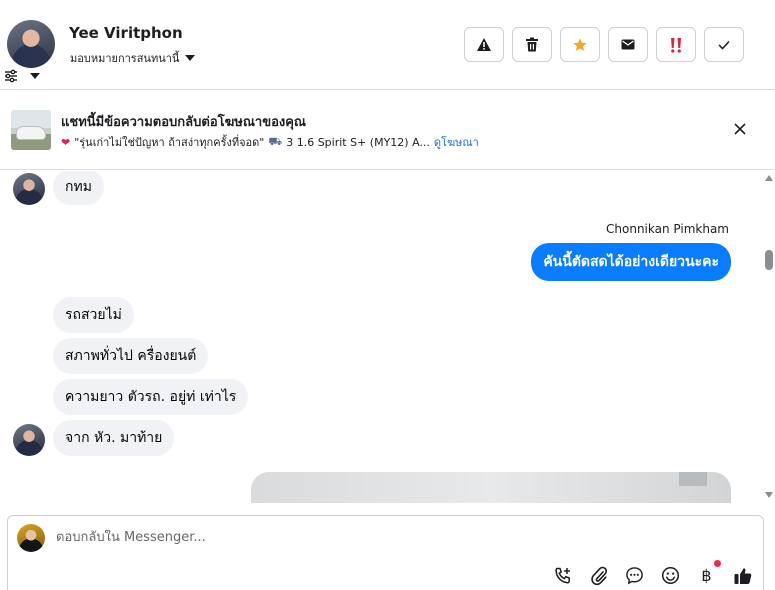 Image resolution: width=775 pixels, height=590 pixels. I want to click on reply-input, so click(306, 537).